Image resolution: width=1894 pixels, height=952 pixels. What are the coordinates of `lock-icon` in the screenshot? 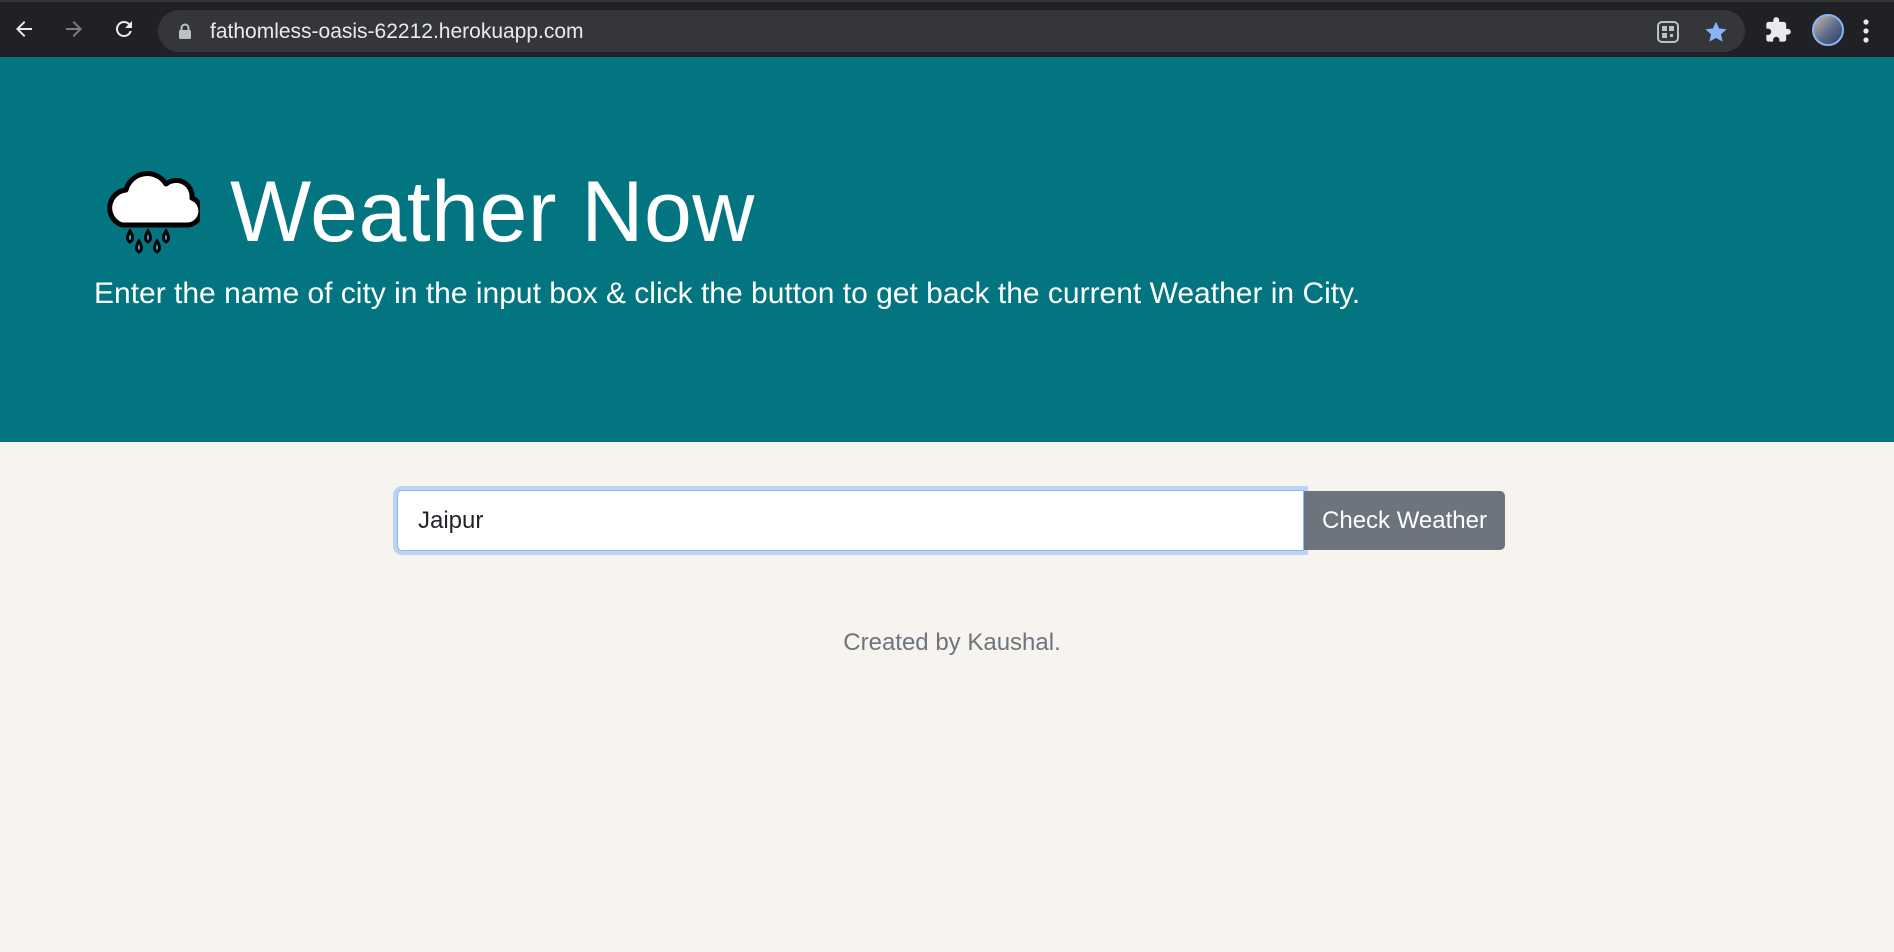 It's located at (185, 31).